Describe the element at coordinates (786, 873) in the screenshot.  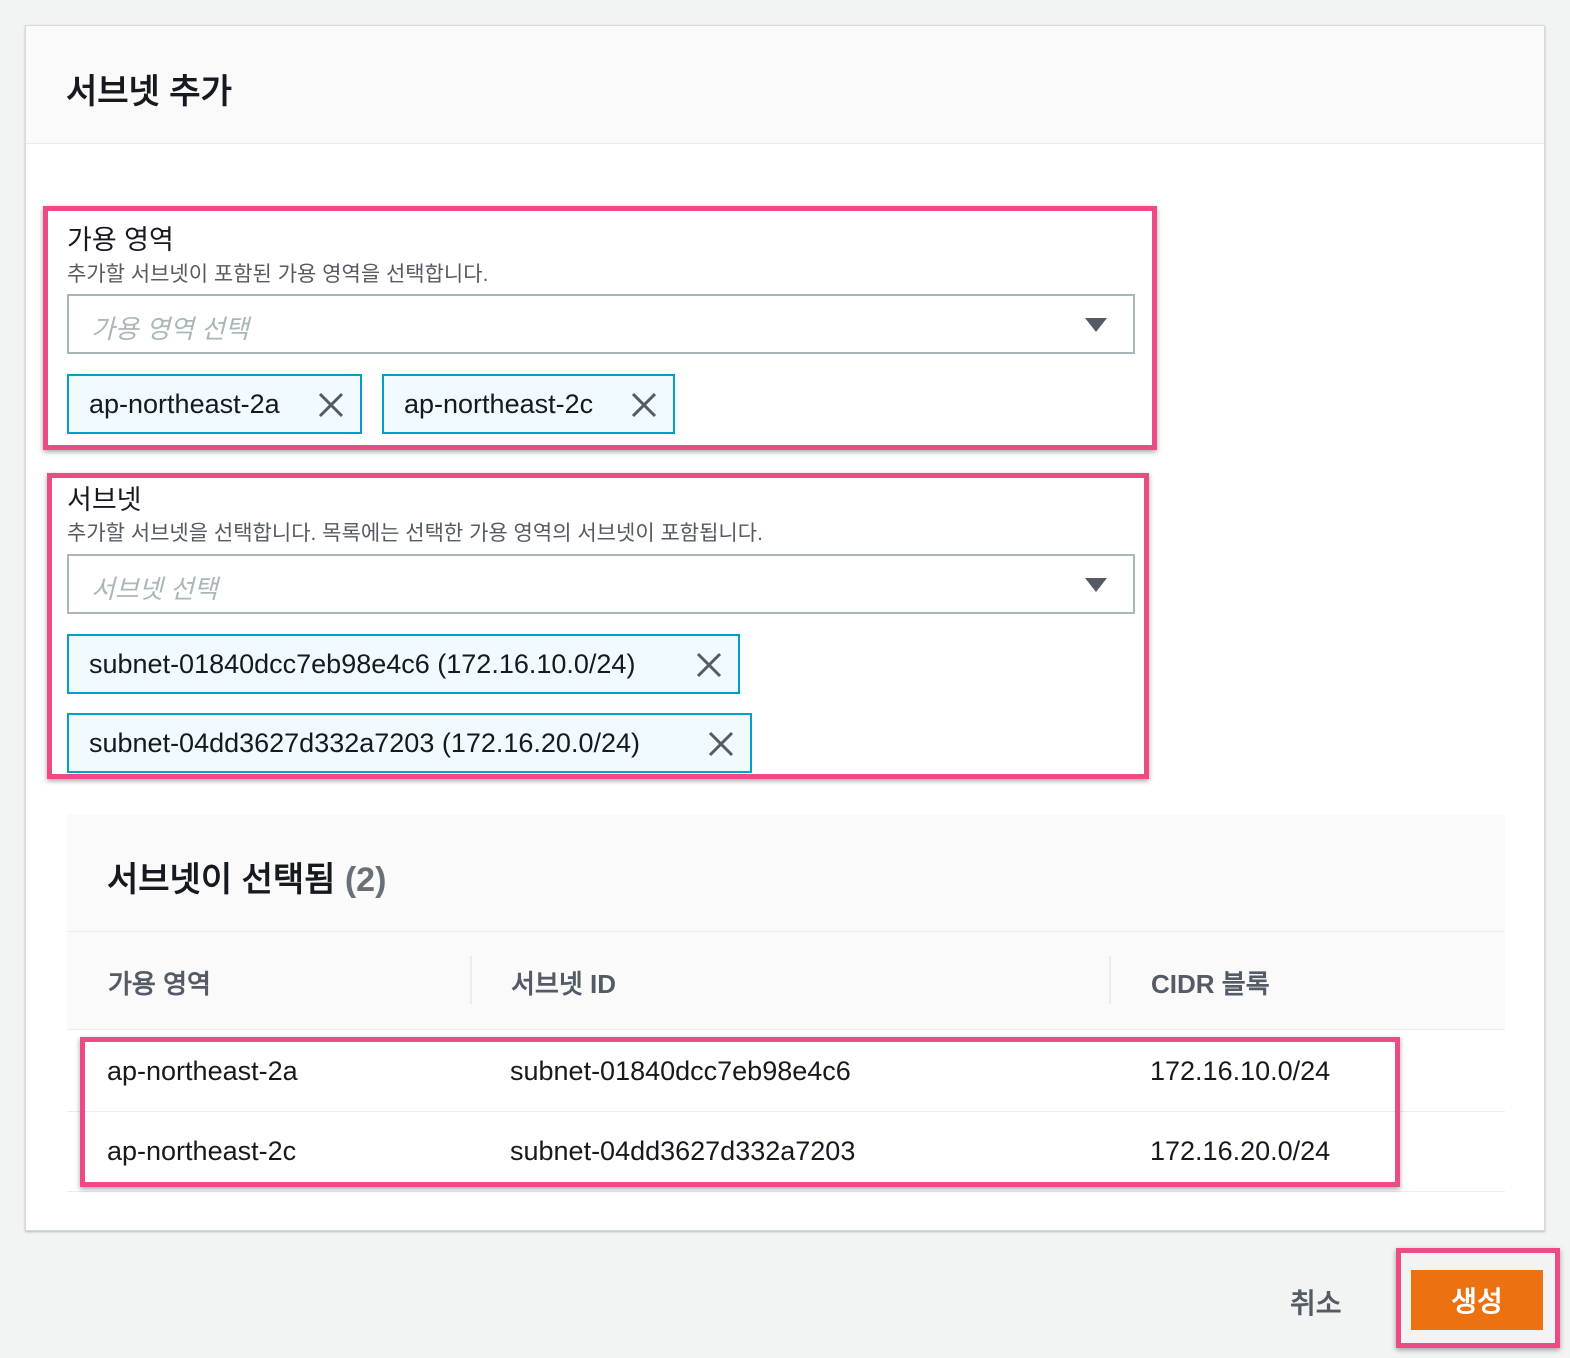
I see `table-header: 서브넷이 선택됨 (2)` at that location.